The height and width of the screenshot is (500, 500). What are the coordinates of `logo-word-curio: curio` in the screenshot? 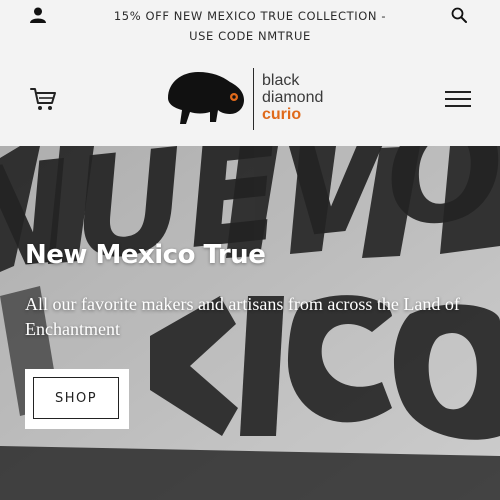 It's located at (282, 114).